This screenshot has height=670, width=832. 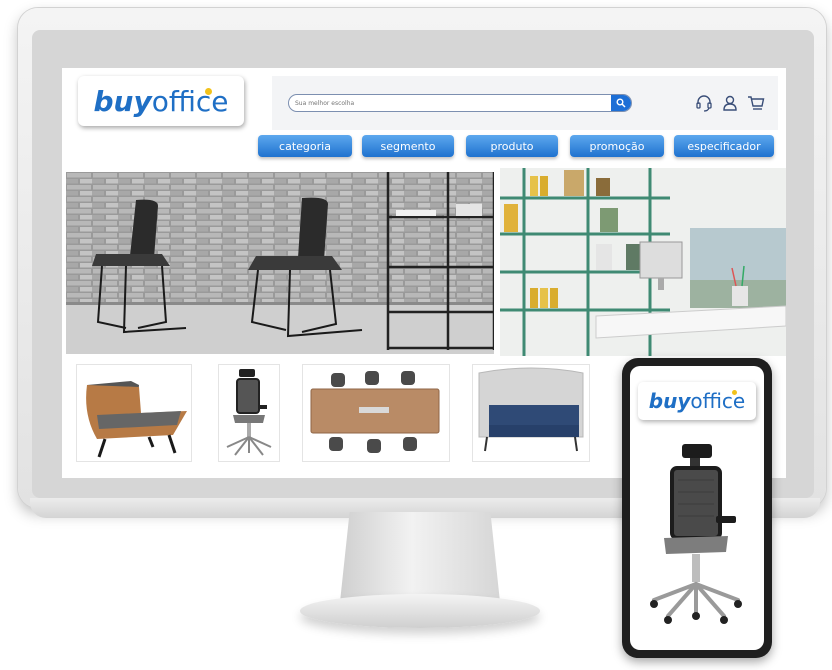 What do you see at coordinates (669, 401) in the screenshot?
I see `phone-logo-text-buy: buy` at bounding box center [669, 401].